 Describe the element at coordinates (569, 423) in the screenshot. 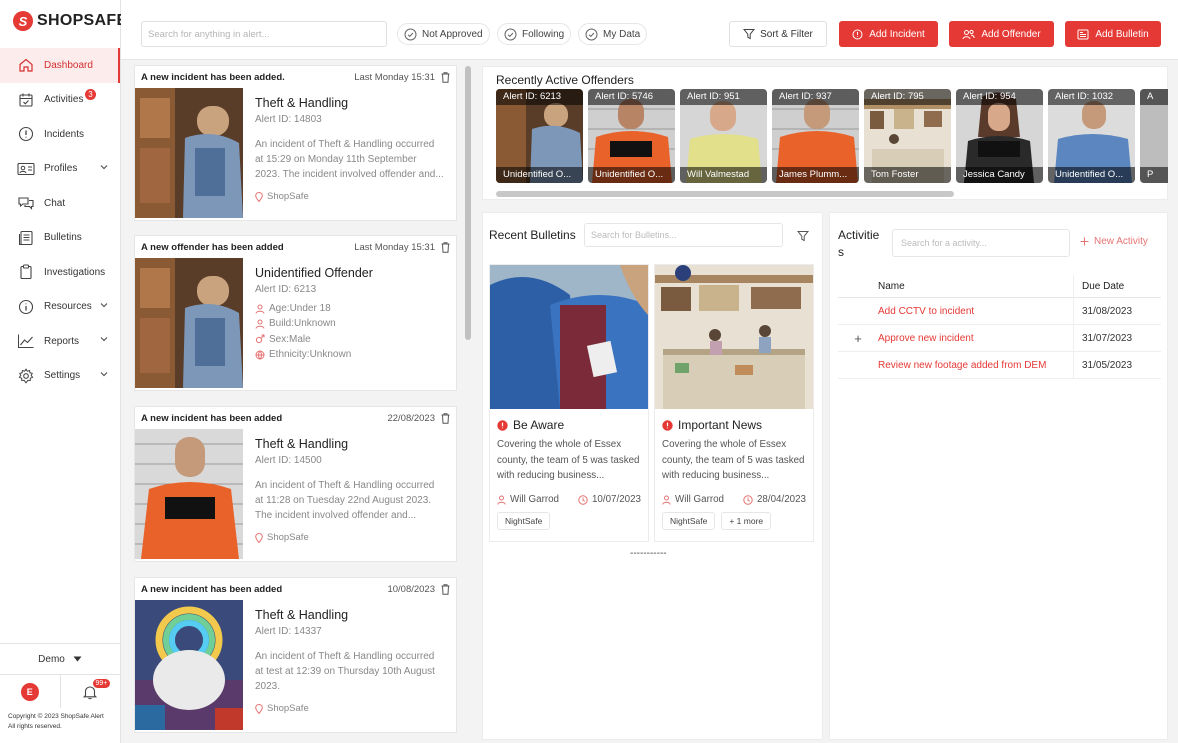

I see `bulletin-title-row: Be Aware` at that location.